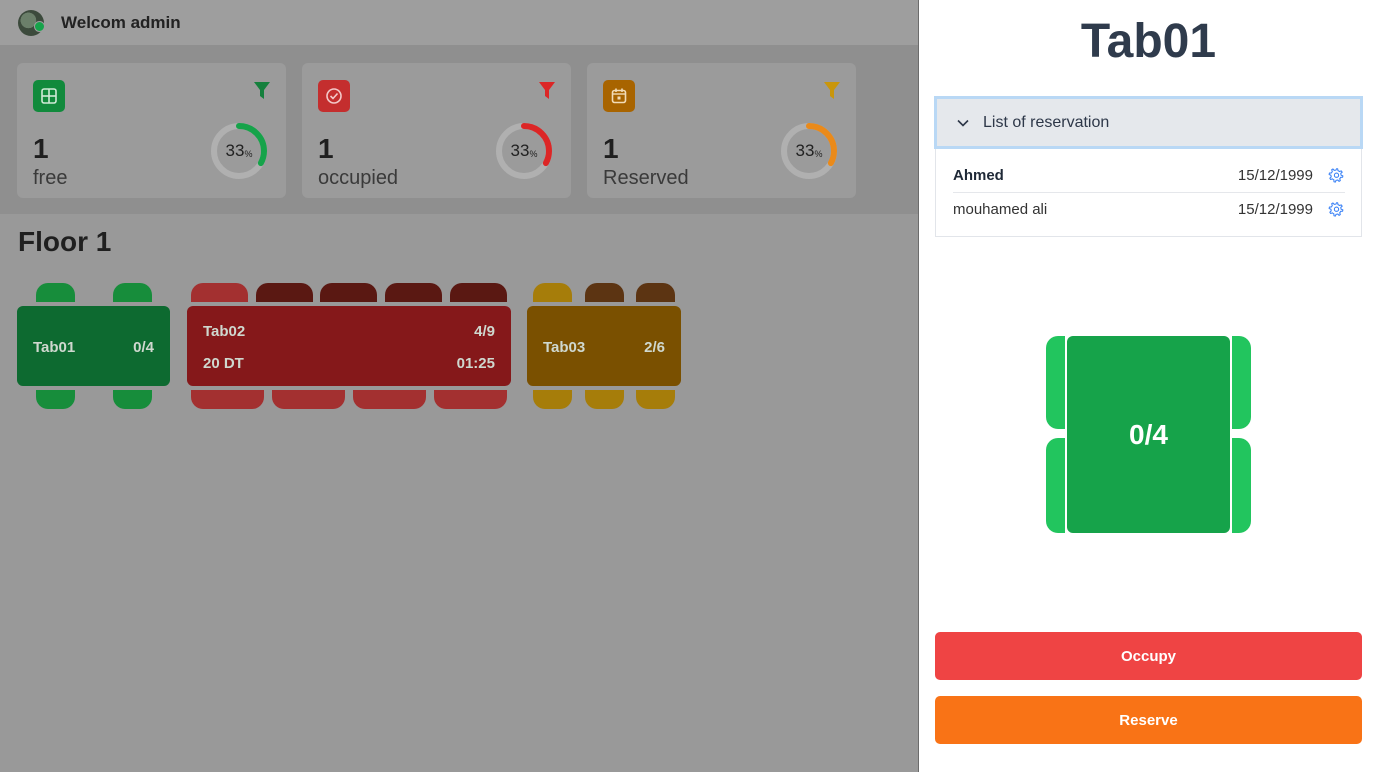 This screenshot has width=1377, height=772. What do you see at coordinates (358, 178) in the screenshot?
I see `occupied-label: occupied` at bounding box center [358, 178].